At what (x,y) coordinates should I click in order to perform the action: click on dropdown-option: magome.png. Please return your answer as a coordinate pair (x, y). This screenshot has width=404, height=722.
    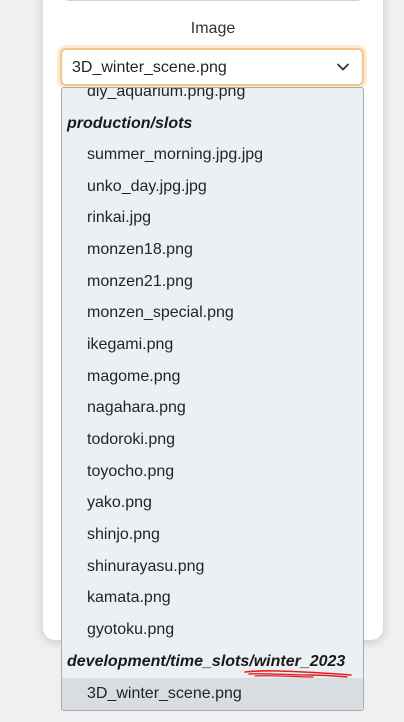
    Looking at the image, I should click on (133, 376).